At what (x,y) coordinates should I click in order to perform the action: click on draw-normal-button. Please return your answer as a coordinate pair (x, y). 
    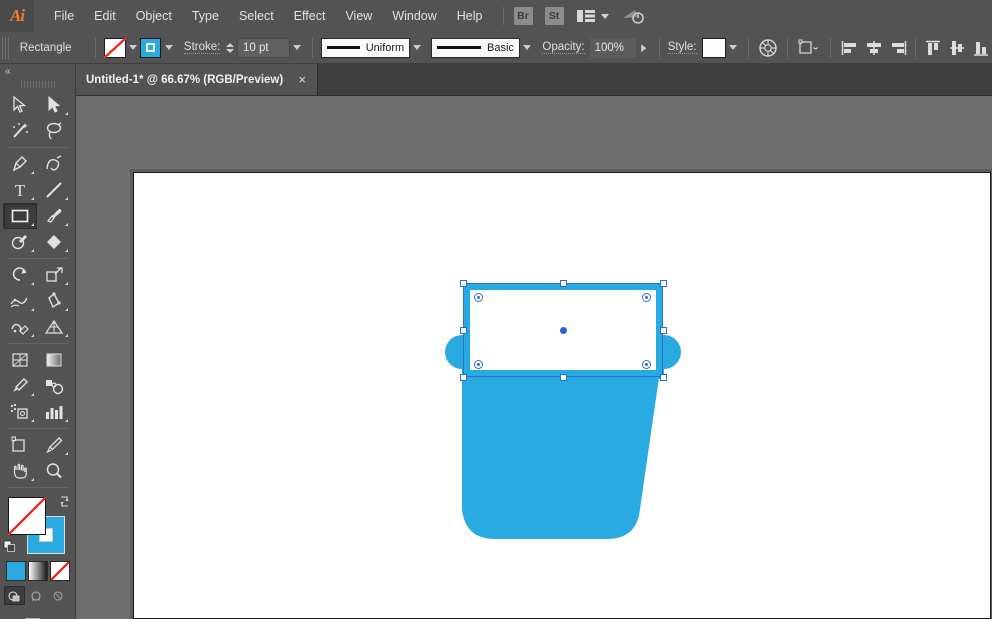
    Looking at the image, I should click on (14, 595).